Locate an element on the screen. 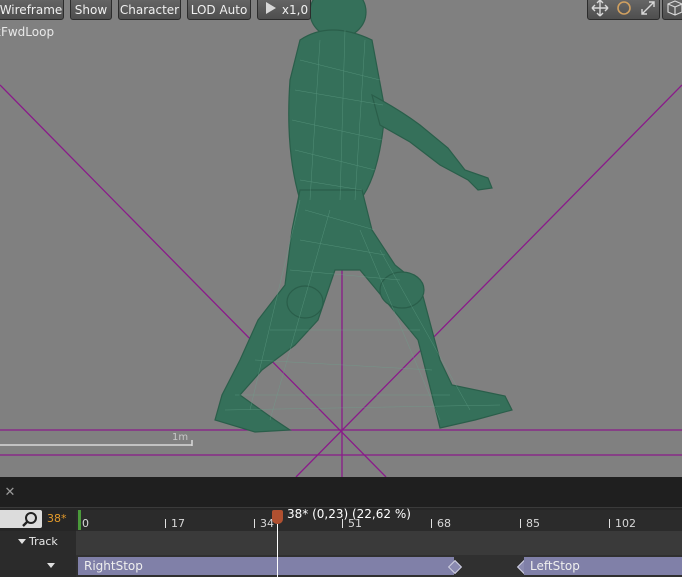  track-menu-button: Track is located at coordinates (34, 542).